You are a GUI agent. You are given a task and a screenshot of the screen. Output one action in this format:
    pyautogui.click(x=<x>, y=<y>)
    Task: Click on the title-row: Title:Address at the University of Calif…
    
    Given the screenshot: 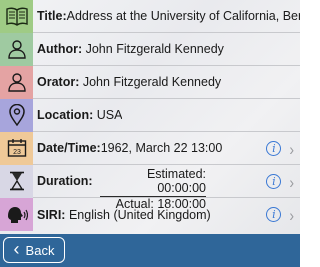 What is the action you would take?
    pyautogui.click(x=150, y=16)
    